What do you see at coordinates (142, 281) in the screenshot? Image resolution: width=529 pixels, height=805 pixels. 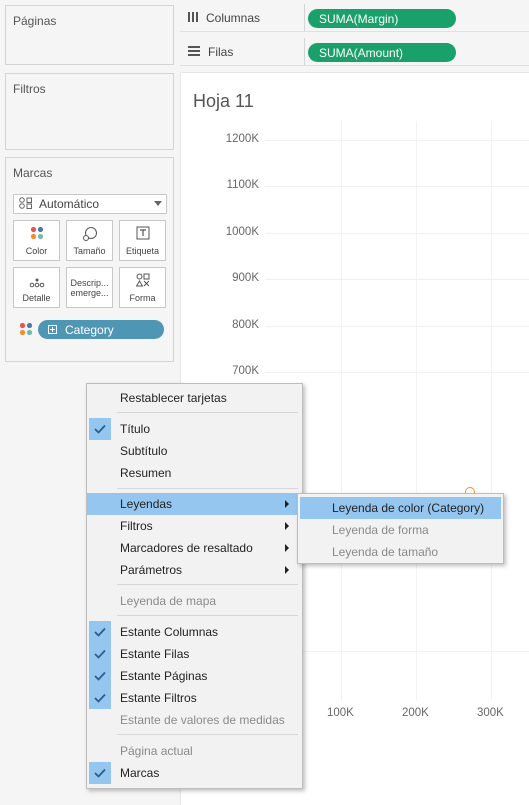 I see `shape-icon` at bounding box center [142, 281].